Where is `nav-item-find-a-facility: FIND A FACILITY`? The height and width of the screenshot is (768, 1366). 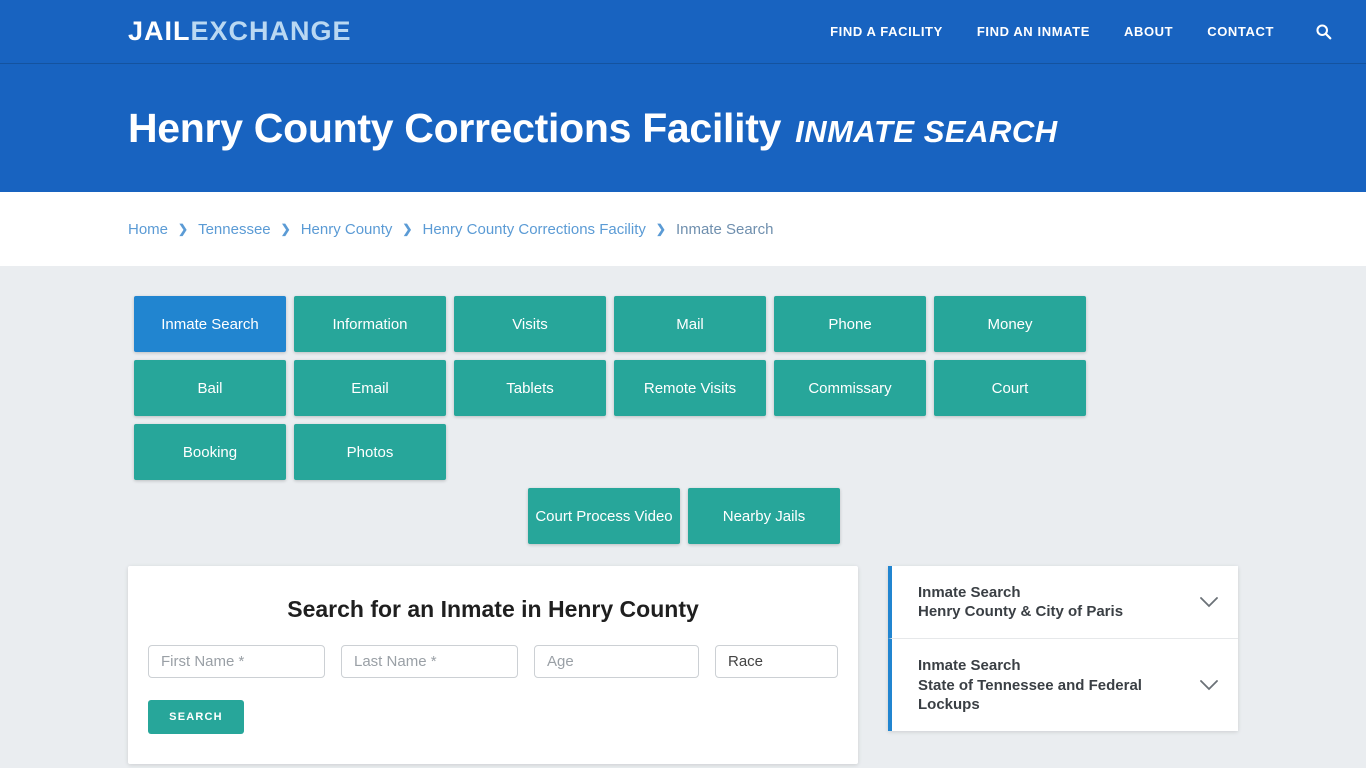
nav-item-find-a-facility: FIND A FACILITY is located at coordinates (886, 31).